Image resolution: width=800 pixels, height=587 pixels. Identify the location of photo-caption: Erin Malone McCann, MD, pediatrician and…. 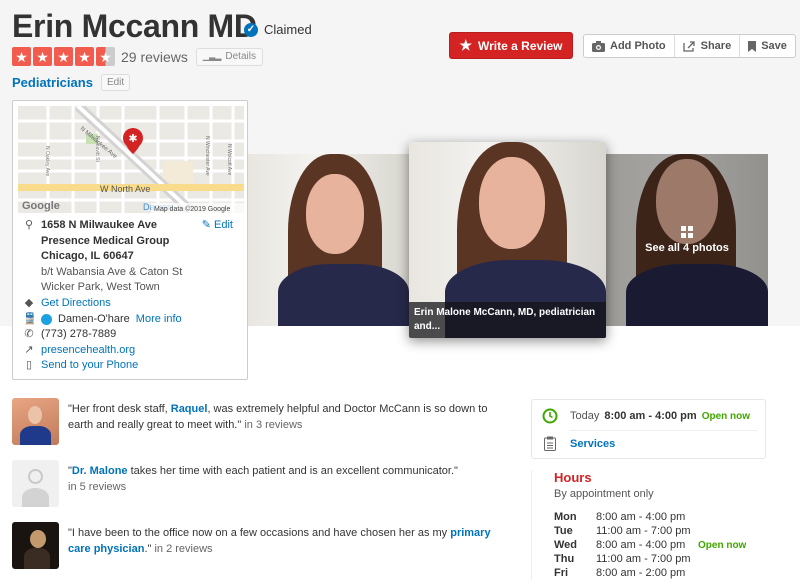
(507, 320).